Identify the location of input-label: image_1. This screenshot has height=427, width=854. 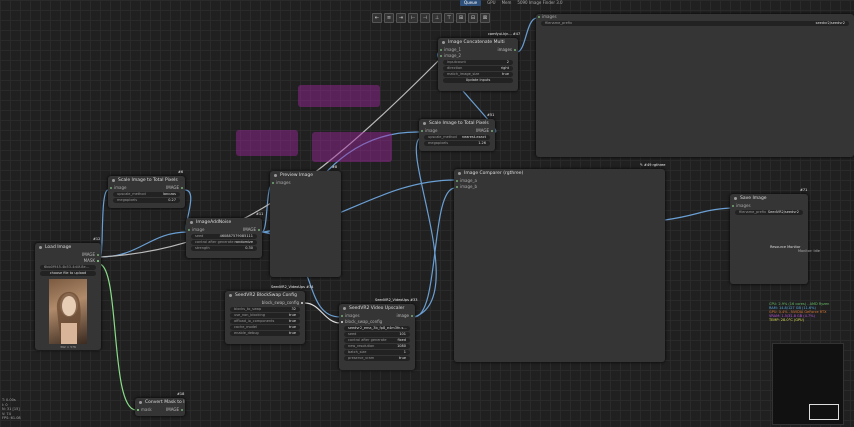
(453, 49).